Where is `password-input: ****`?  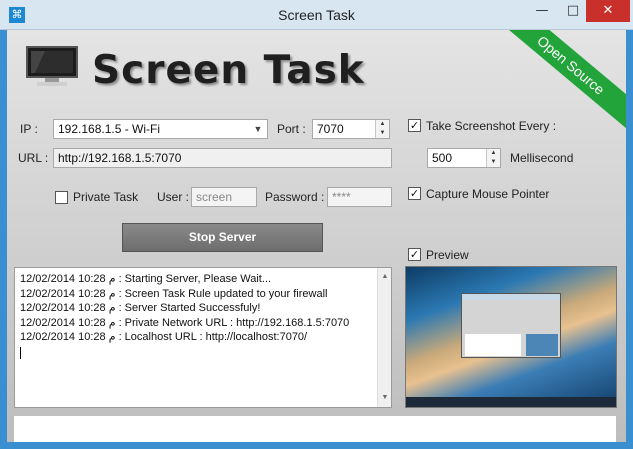
password-input: **** is located at coordinates (359, 197).